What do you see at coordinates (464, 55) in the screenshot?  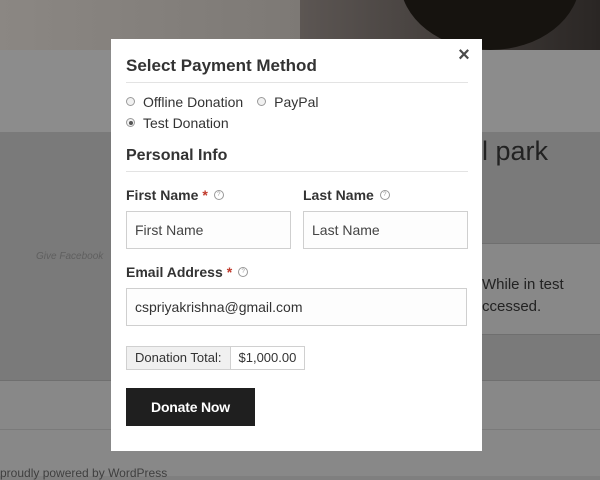 I see `close-icon: ×` at bounding box center [464, 55].